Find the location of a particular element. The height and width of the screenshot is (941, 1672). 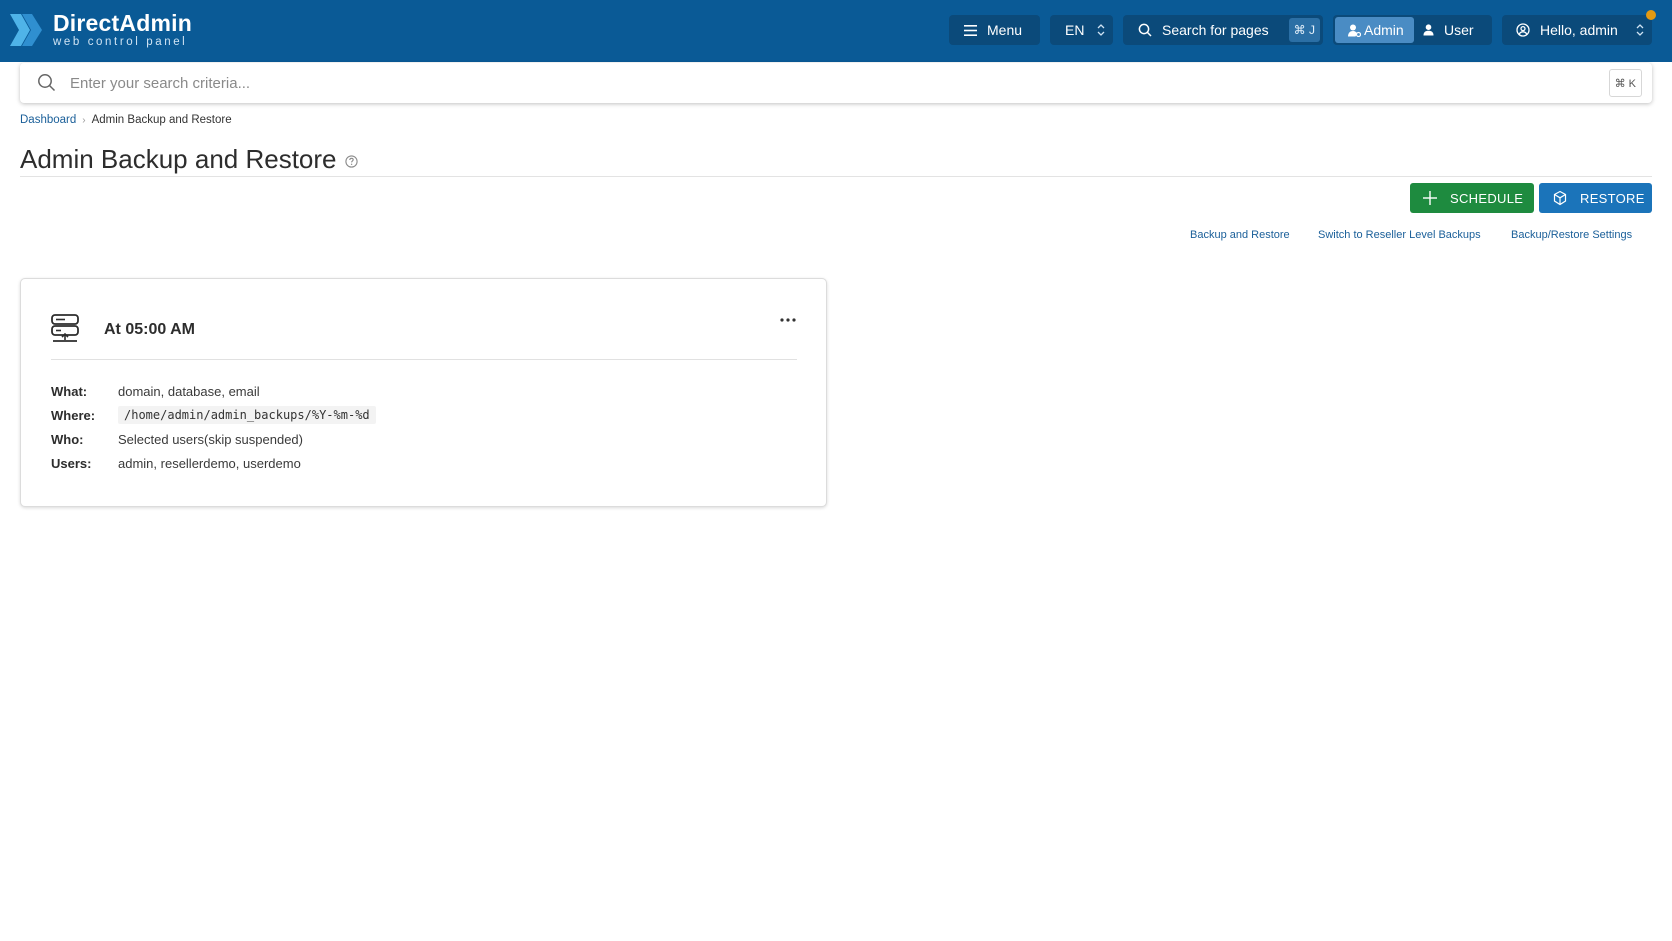

detail-row-what: What: domain, database, email is located at coordinates (155, 391).